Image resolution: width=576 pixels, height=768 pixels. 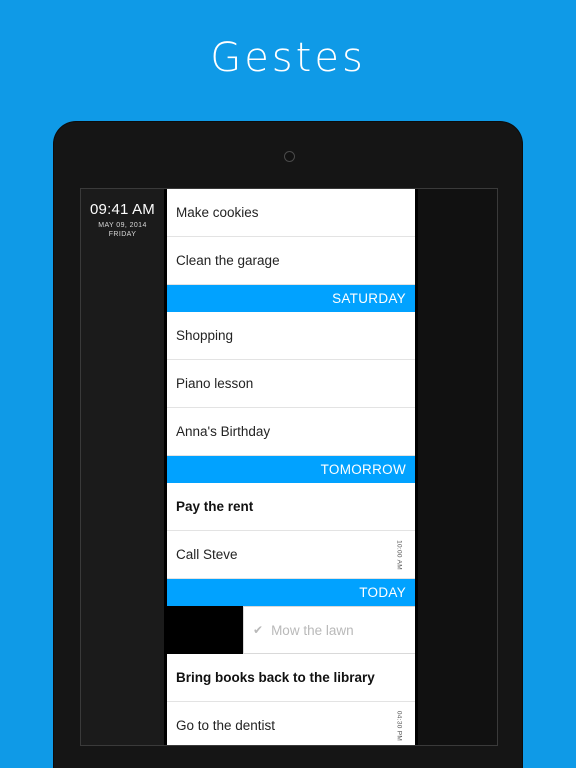 What do you see at coordinates (226, 725) in the screenshot?
I see `task-label: Go to the dentist` at bounding box center [226, 725].